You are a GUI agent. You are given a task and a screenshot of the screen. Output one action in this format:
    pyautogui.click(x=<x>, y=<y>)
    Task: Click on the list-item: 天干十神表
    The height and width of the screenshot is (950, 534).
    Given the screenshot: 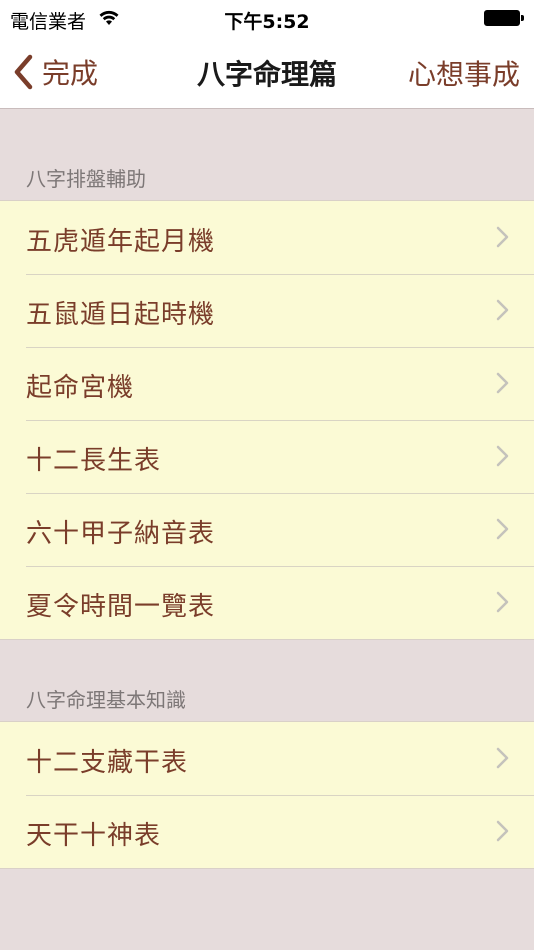 What is the action you would take?
    pyautogui.click(x=267, y=831)
    